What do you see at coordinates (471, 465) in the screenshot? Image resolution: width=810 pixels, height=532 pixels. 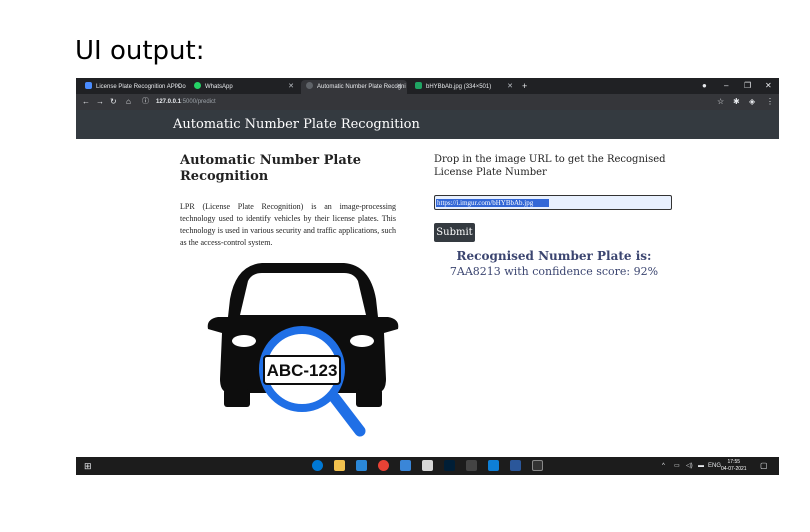 I see `app-icon` at bounding box center [471, 465].